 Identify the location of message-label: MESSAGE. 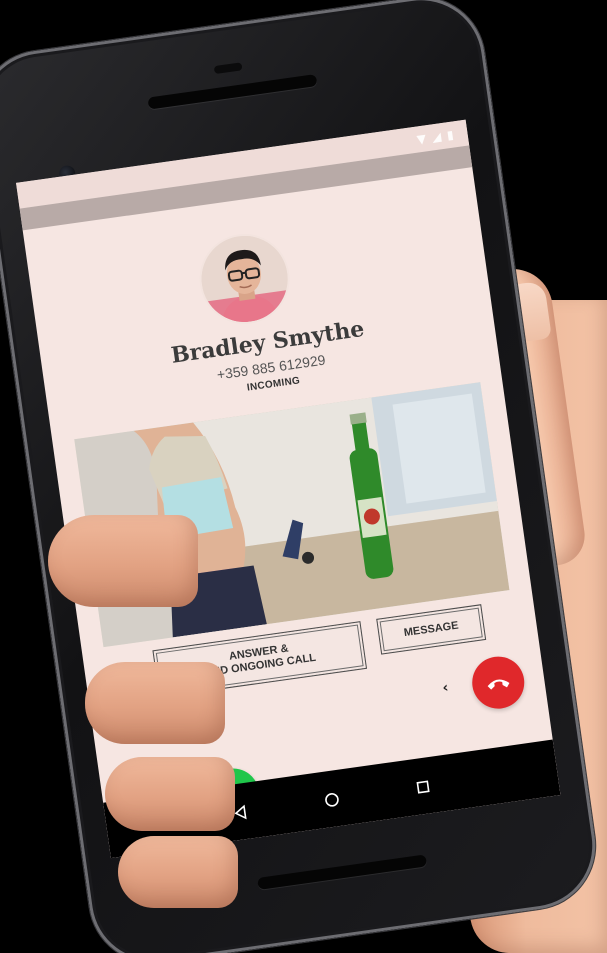
(431, 629).